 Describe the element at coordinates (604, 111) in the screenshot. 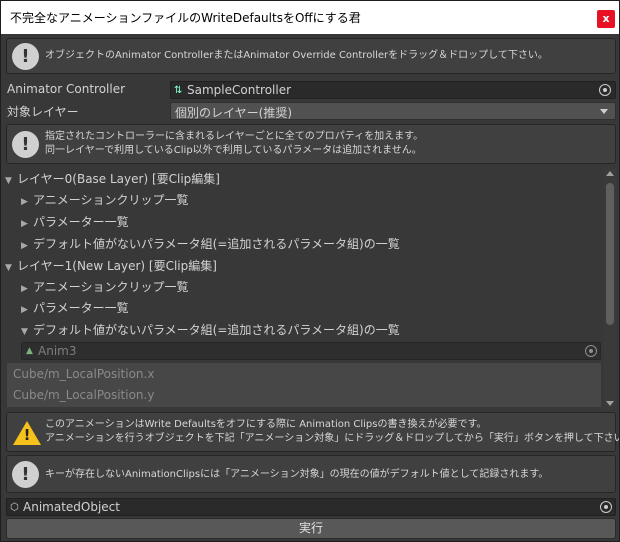

I see `chevron-down-icon` at that location.